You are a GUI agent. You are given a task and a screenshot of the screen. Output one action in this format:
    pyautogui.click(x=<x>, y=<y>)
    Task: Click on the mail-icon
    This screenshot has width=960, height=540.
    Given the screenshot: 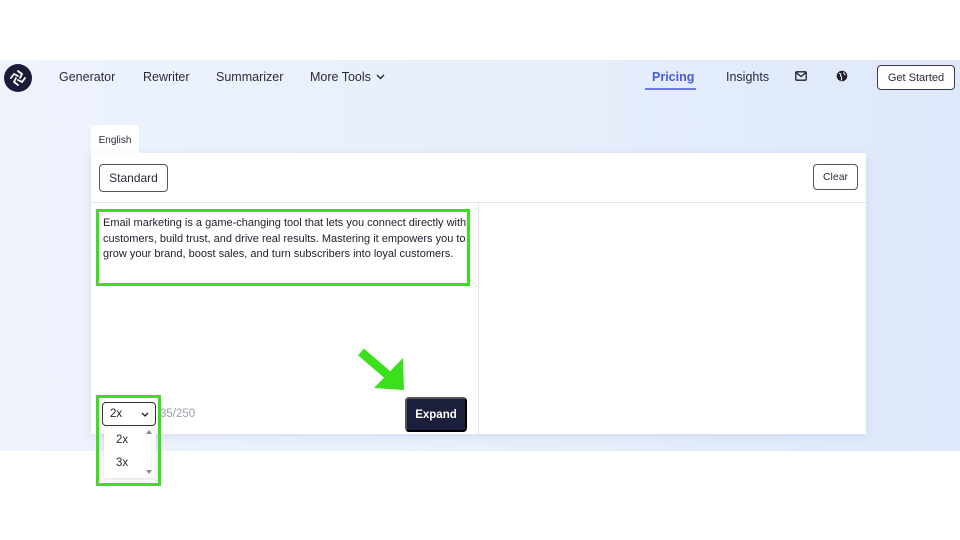 What is the action you would take?
    pyautogui.click(x=801, y=76)
    